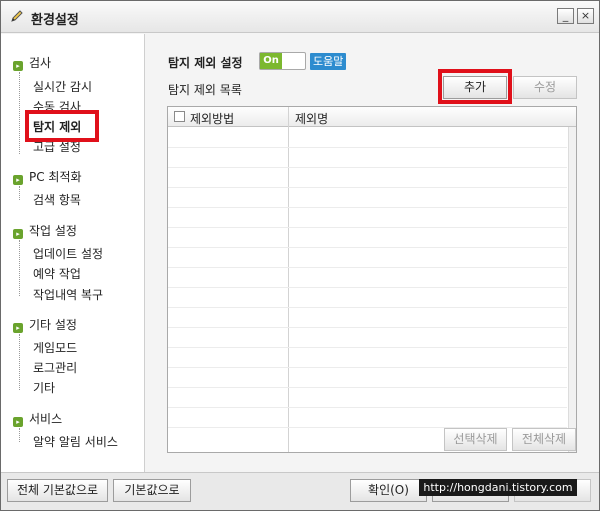 The width and height of the screenshot is (600, 511). I want to click on sidebar-item-log: 로그관리, so click(55, 367).